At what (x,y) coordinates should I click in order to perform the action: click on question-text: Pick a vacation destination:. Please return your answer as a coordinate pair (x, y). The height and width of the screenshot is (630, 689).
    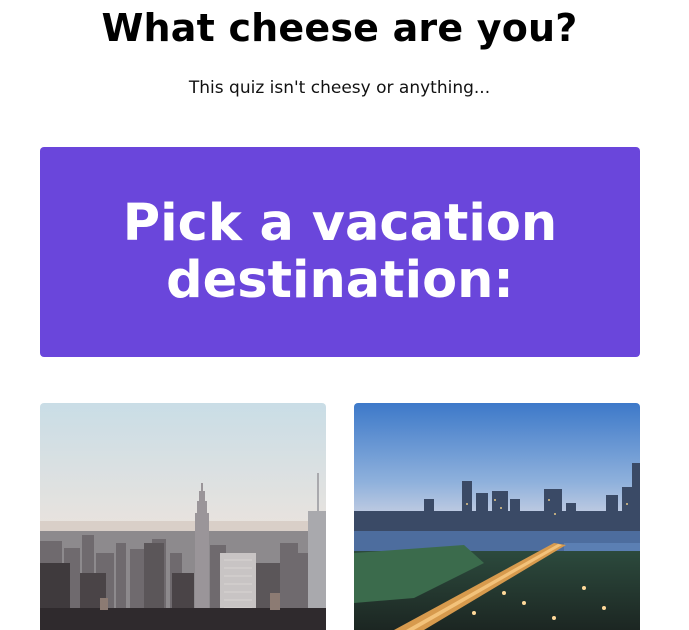
    Looking at the image, I should click on (340, 252).